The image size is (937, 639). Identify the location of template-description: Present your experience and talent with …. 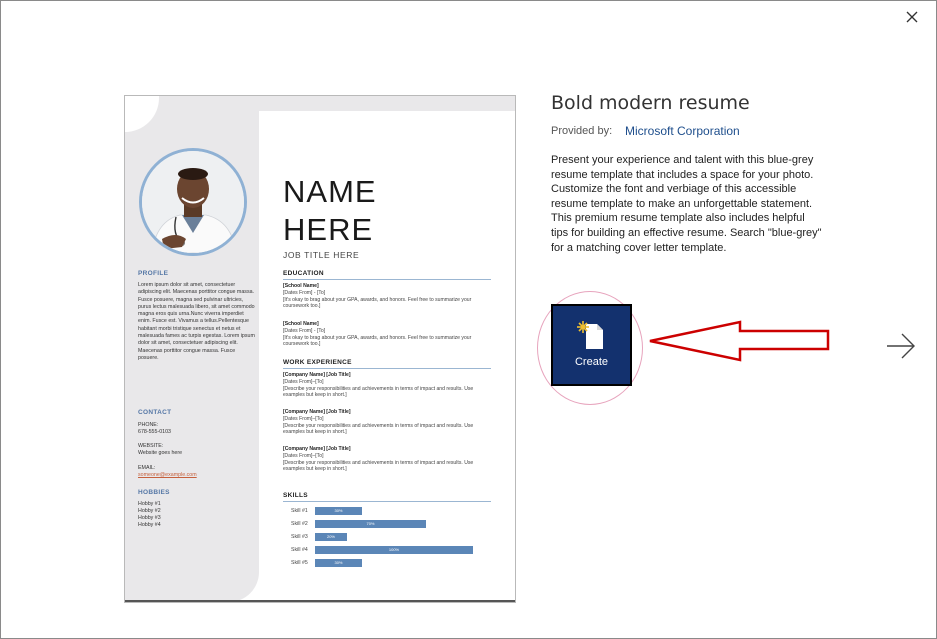
(686, 204).